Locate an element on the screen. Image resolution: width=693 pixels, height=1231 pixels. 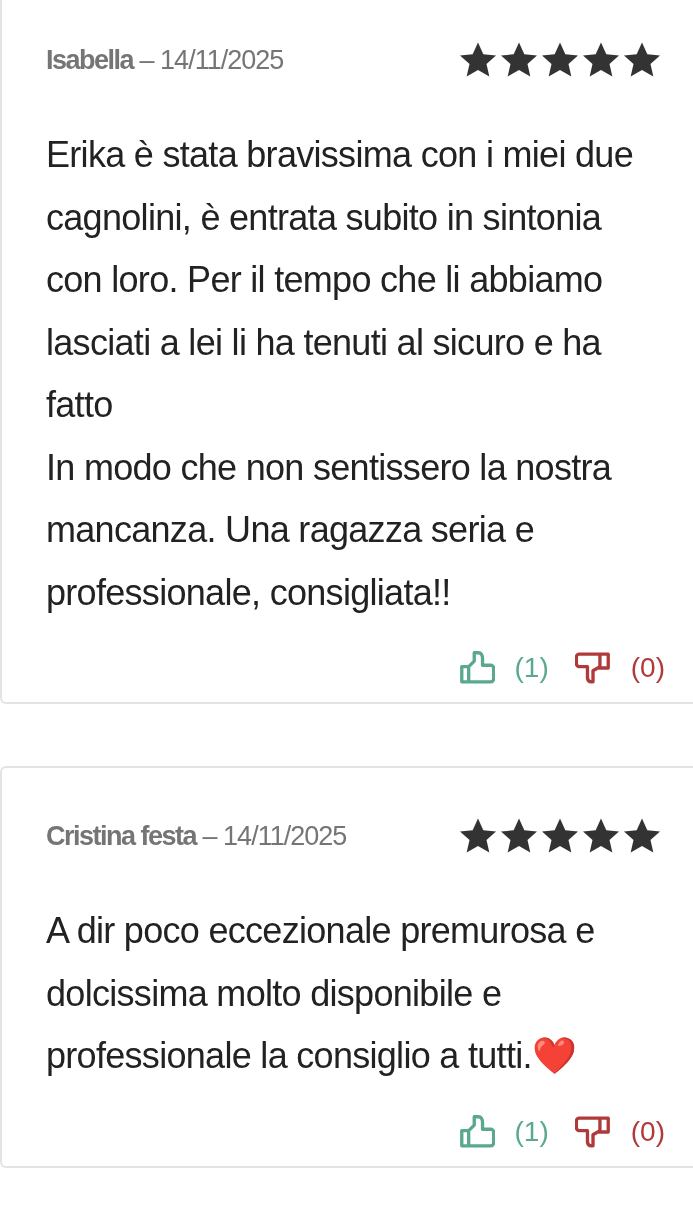
review-text: A dir poco eccezionale premurosa e dolcissima molto disponibile e professionale la consiglio a tutti.❤ is located at coordinates (321, 993).